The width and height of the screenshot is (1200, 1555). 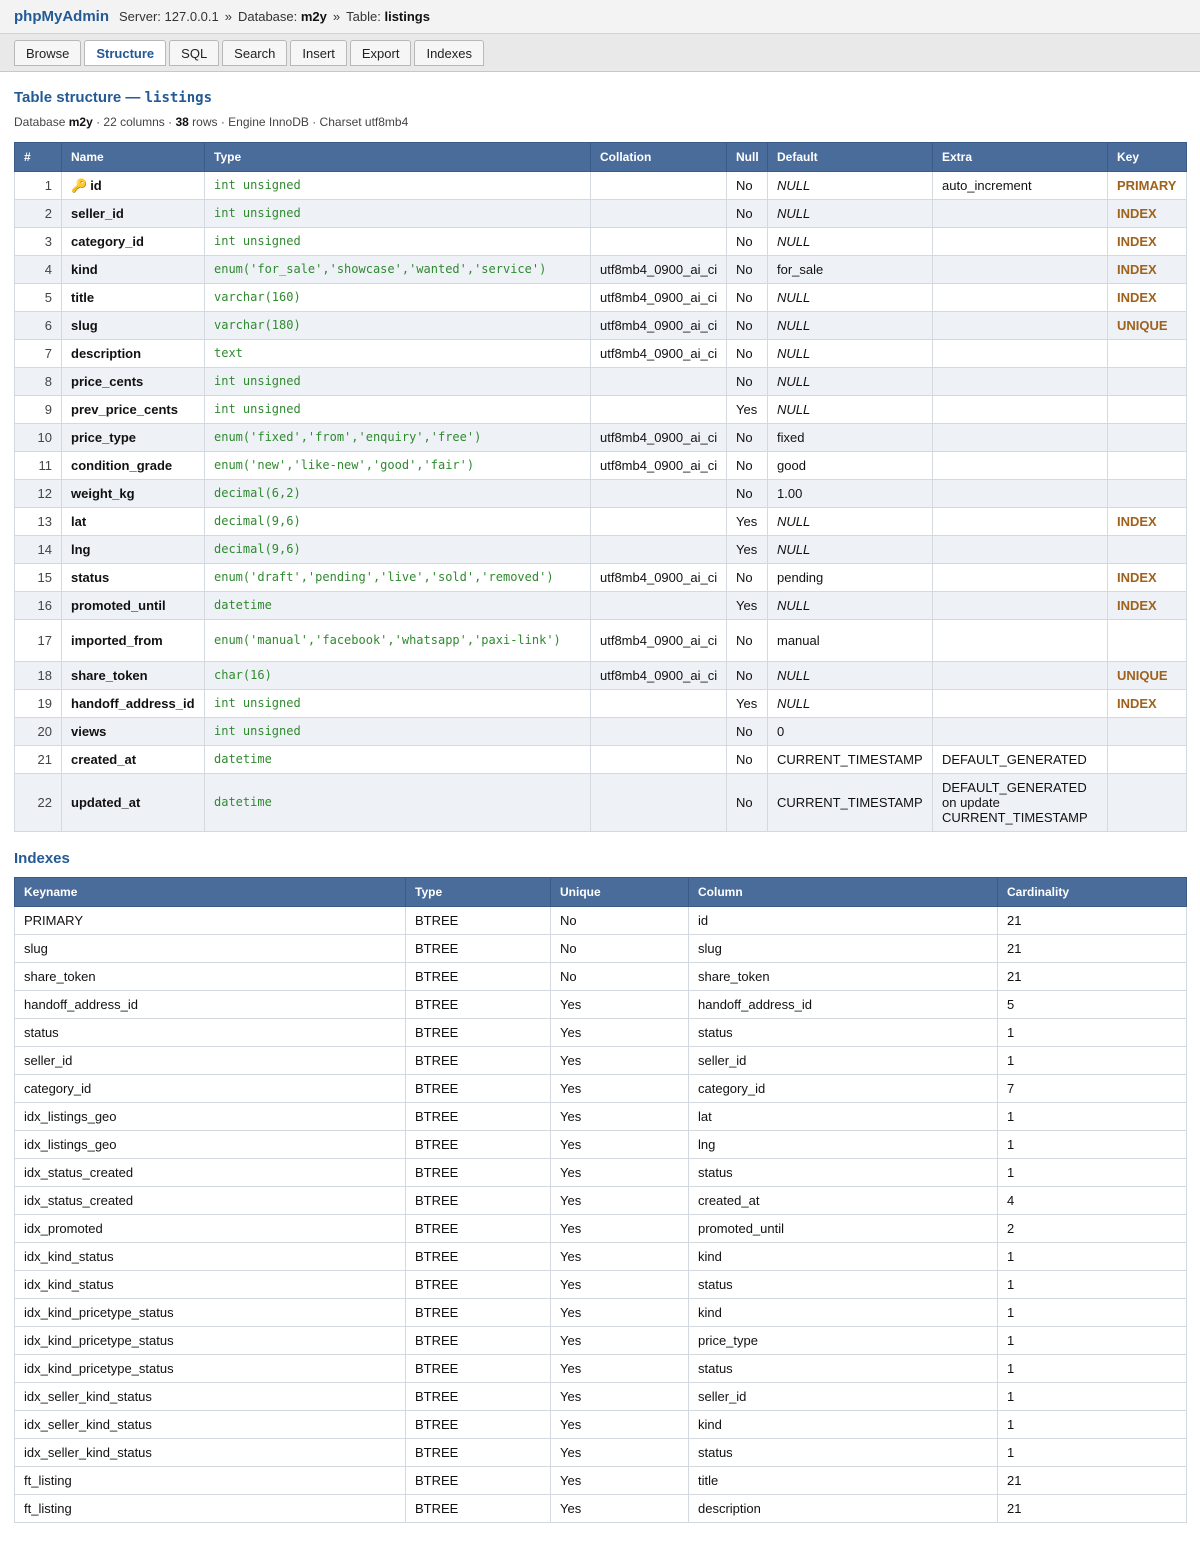 I want to click on column-name-cell: 🔑 id, so click(x=133, y=185).